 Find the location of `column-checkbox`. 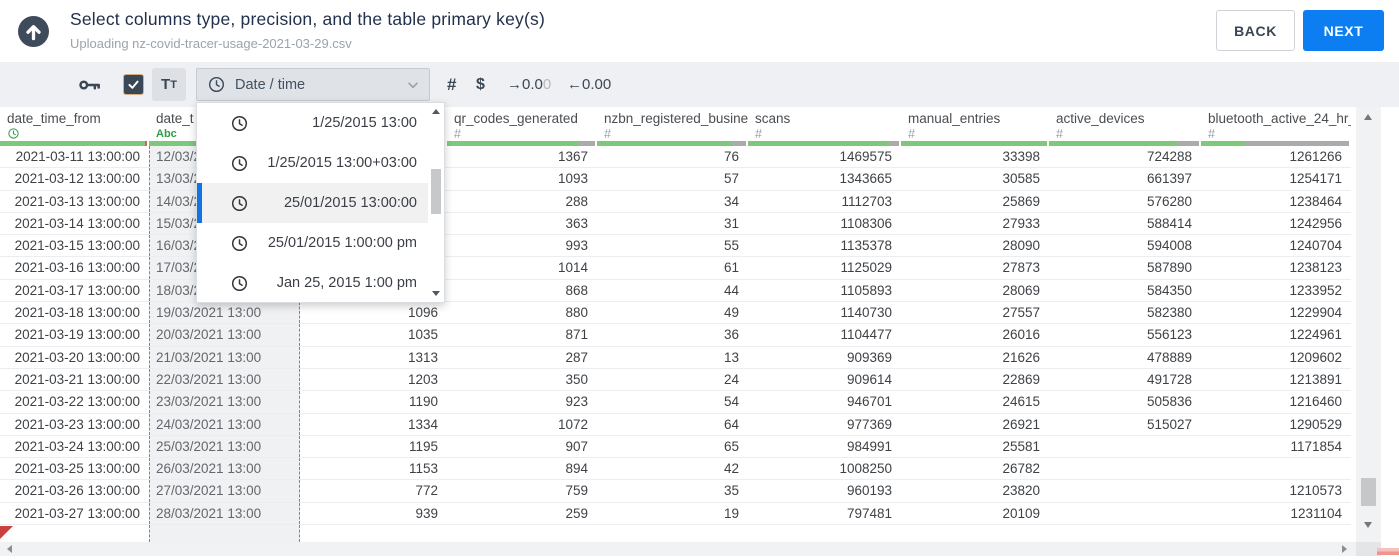

column-checkbox is located at coordinates (133, 84).